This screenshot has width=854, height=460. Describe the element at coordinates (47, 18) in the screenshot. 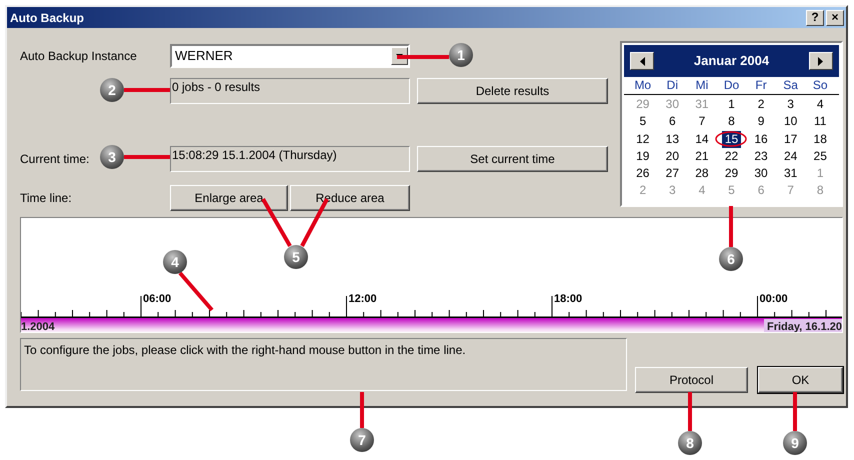

I see `window-title: Auto Backup` at that location.